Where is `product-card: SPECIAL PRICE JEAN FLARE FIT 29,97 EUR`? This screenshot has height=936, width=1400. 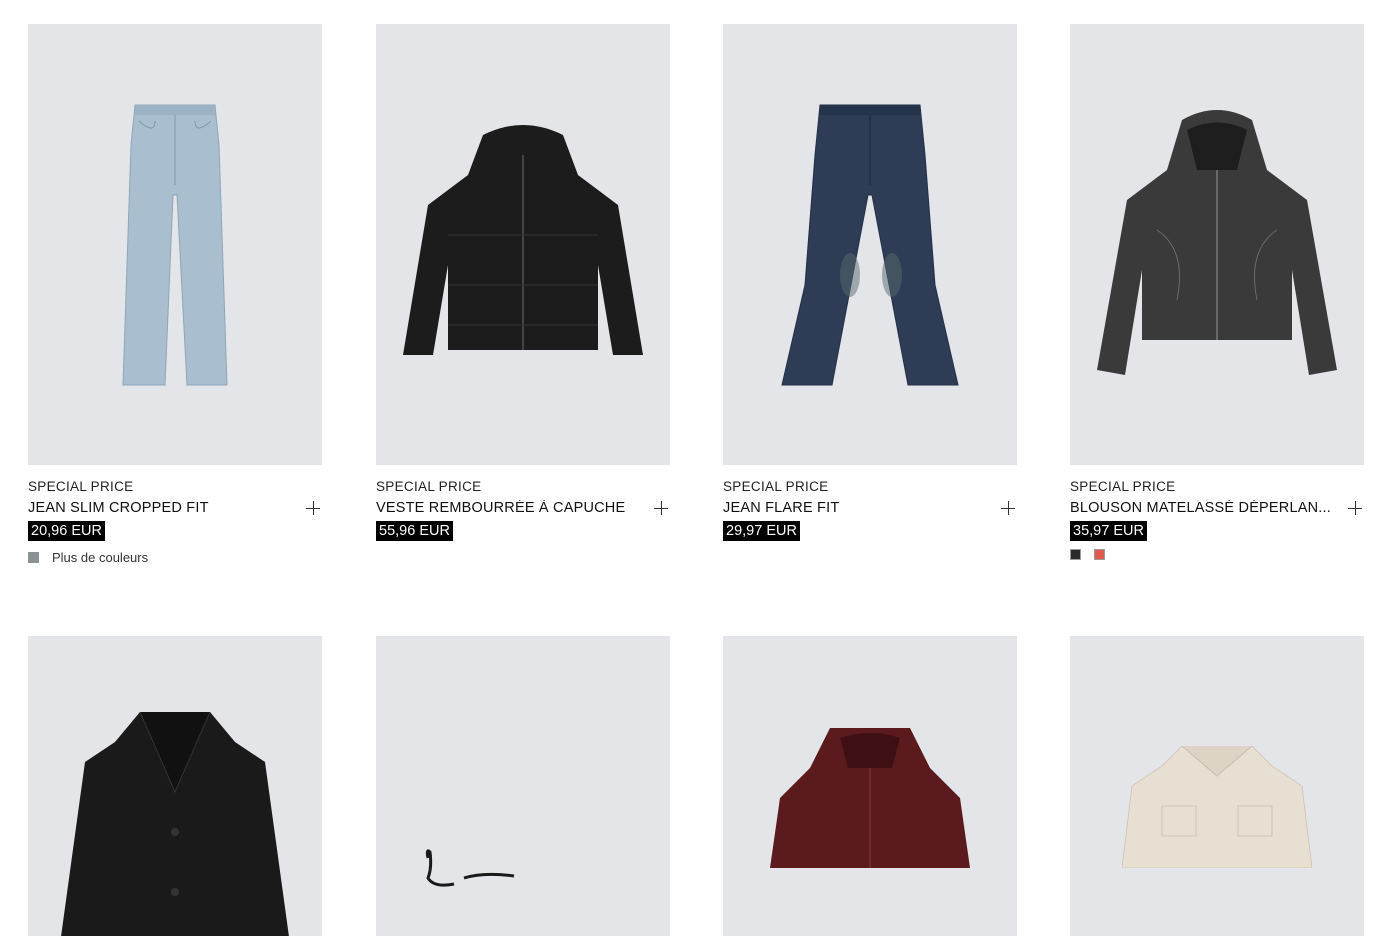
product-card: SPECIAL PRICE JEAN FLARE FIT 29,97 EUR is located at coordinates (870, 282).